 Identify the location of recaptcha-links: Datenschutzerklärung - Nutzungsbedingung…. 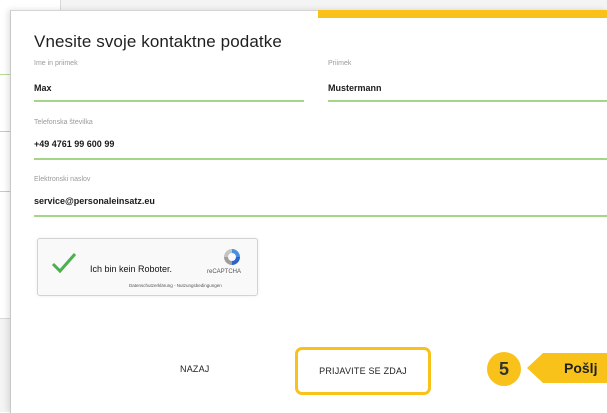
(175, 285).